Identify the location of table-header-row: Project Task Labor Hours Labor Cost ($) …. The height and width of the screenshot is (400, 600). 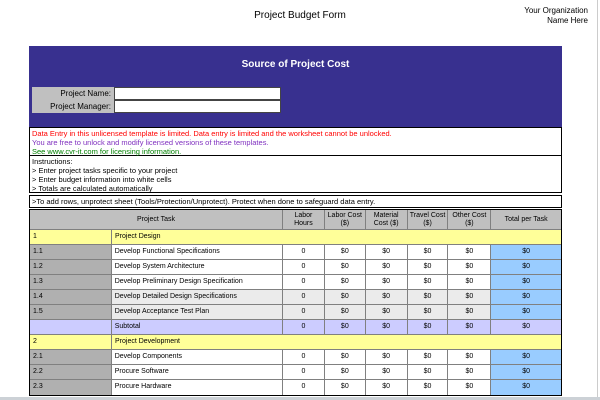
(296, 220).